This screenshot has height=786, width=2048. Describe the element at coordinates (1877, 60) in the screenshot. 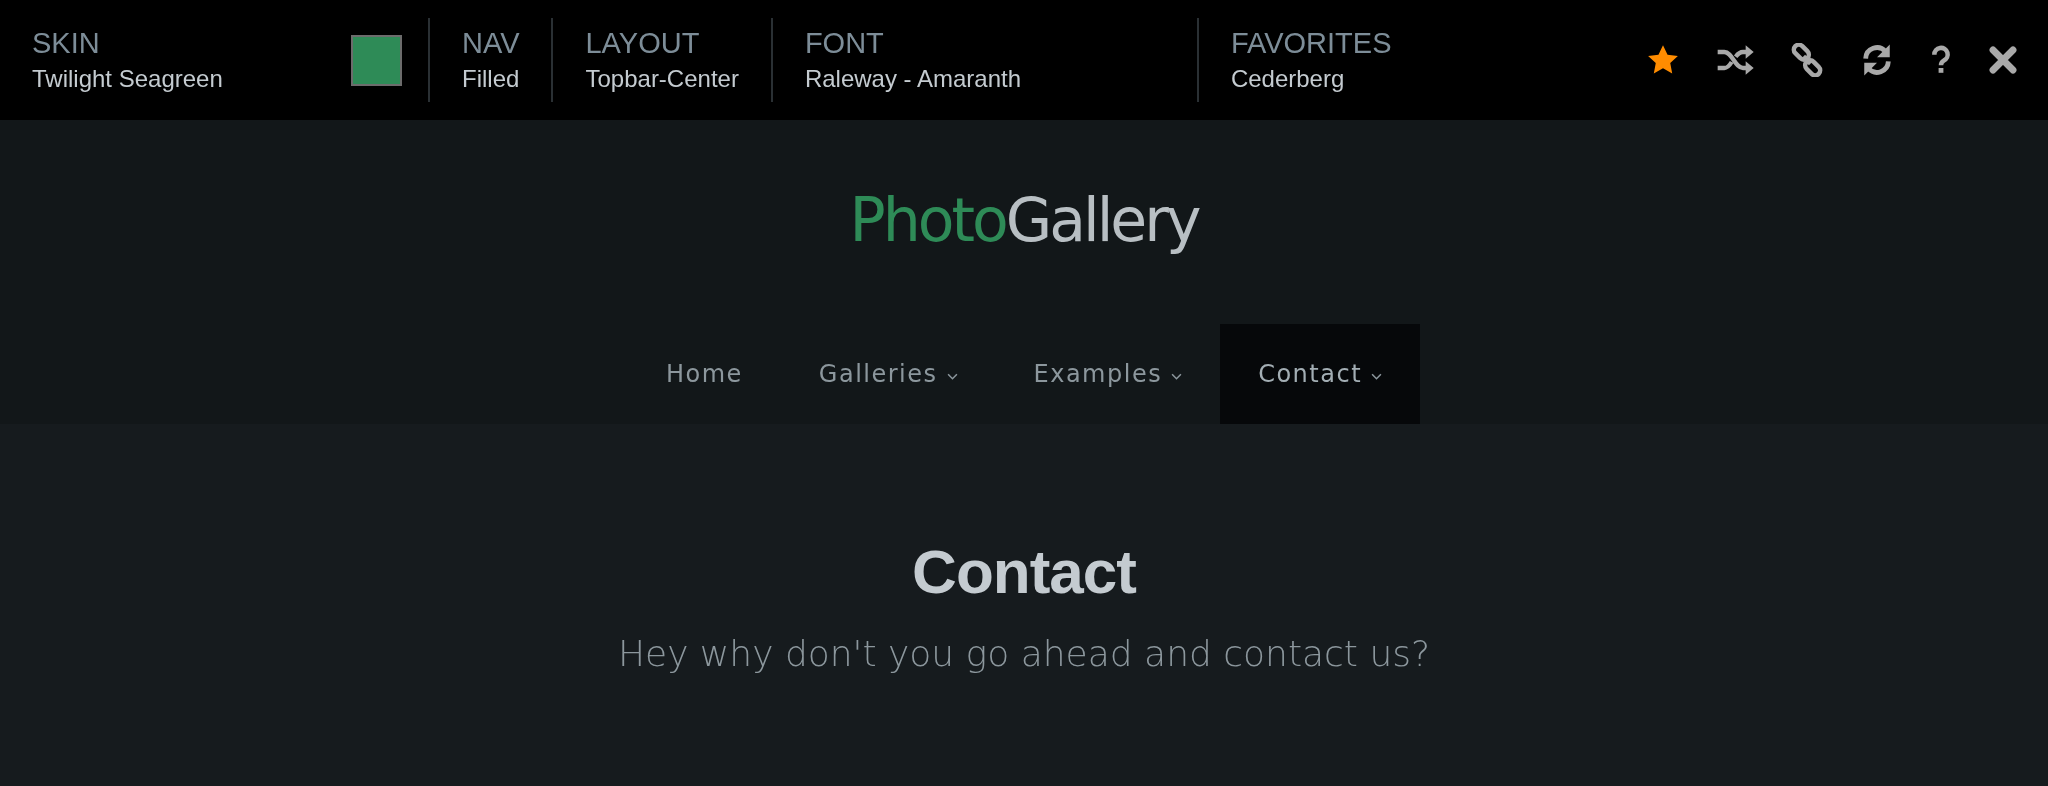

I see `refresh-icon` at that location.